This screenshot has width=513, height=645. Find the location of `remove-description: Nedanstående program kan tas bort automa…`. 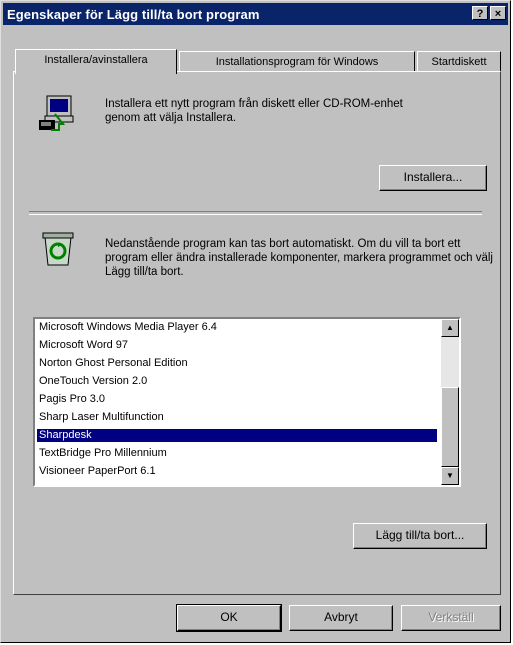

remove-description: Nedanstående program kan tas bort automa… is located at coordinates (299, 258).